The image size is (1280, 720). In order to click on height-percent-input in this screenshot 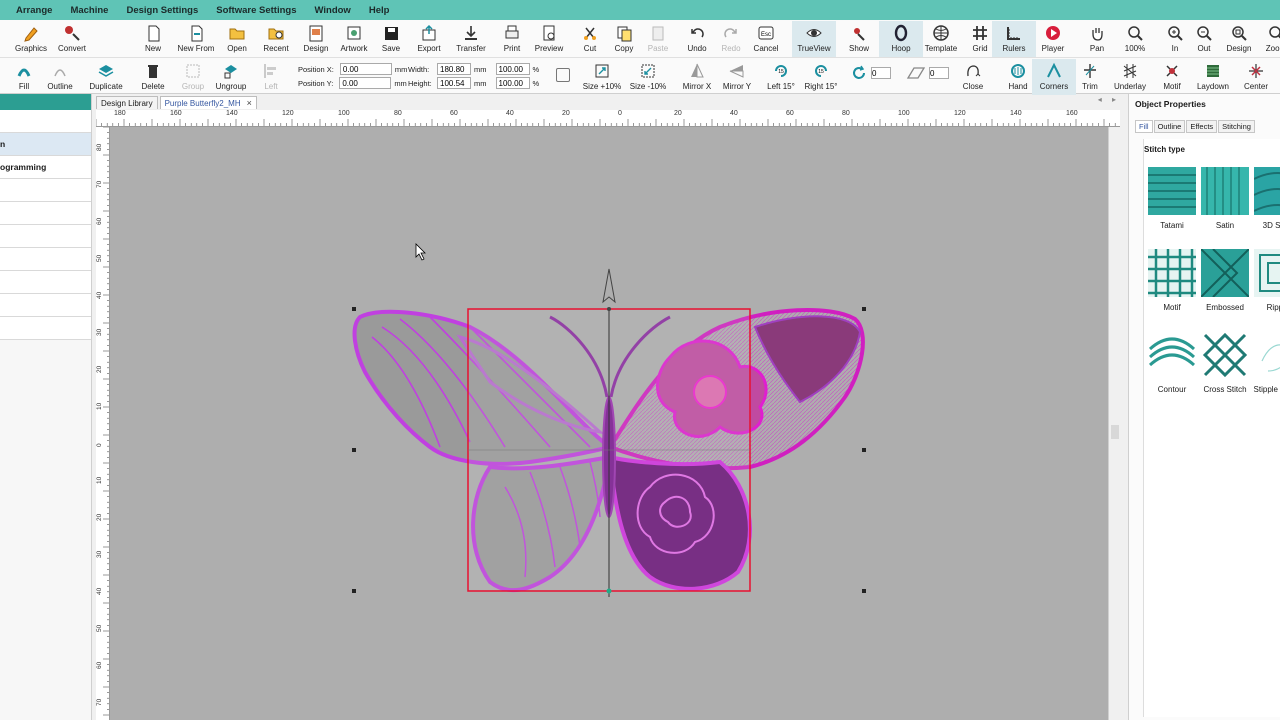, I will do `click(512, 83)`.